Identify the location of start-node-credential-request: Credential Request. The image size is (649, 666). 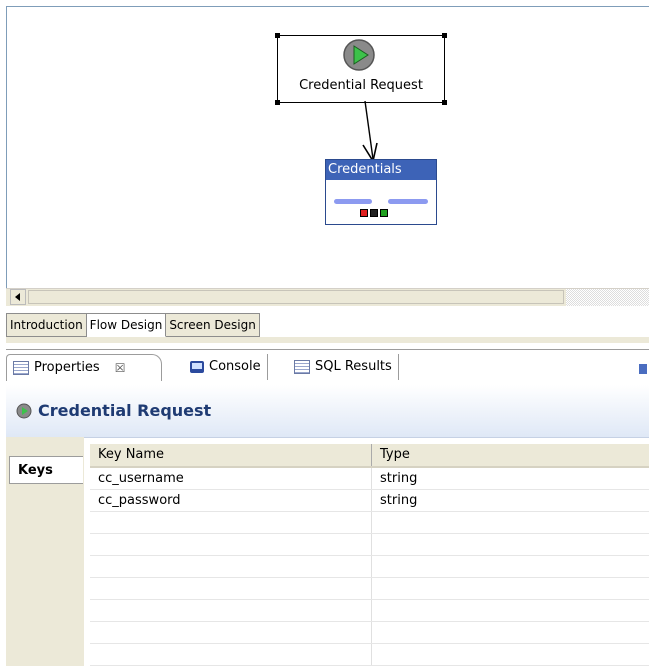
(361, 69).